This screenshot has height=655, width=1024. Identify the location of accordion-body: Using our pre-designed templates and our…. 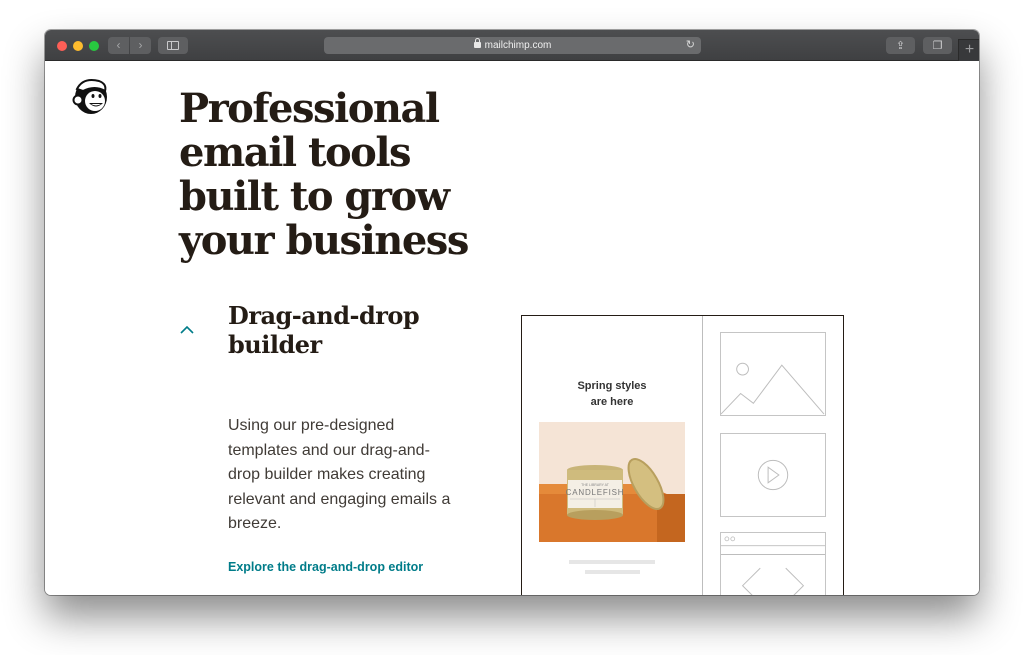
(339, 474).